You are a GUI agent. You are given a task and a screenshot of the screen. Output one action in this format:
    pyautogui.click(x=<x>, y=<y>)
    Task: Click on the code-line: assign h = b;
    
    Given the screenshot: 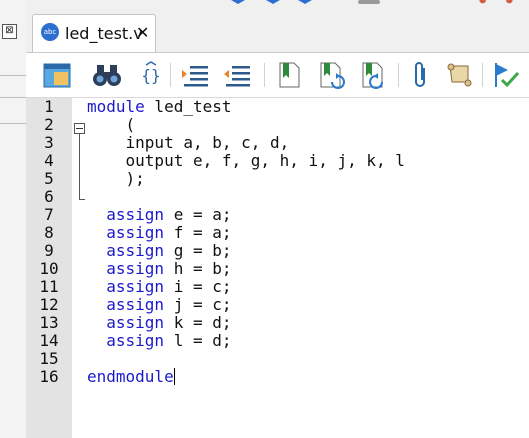 What is the action you would take?
    pyautogui.click(x=159, y=268)
    